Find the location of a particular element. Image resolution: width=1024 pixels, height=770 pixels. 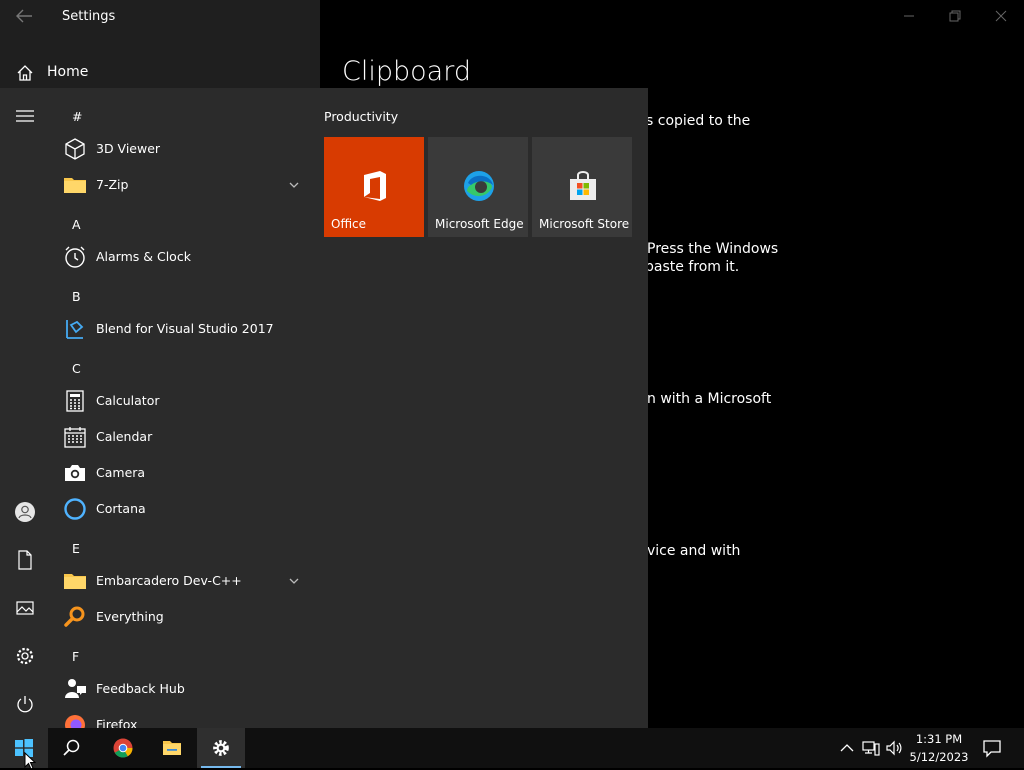

letter-header: F is located at coordinates (75, 656).